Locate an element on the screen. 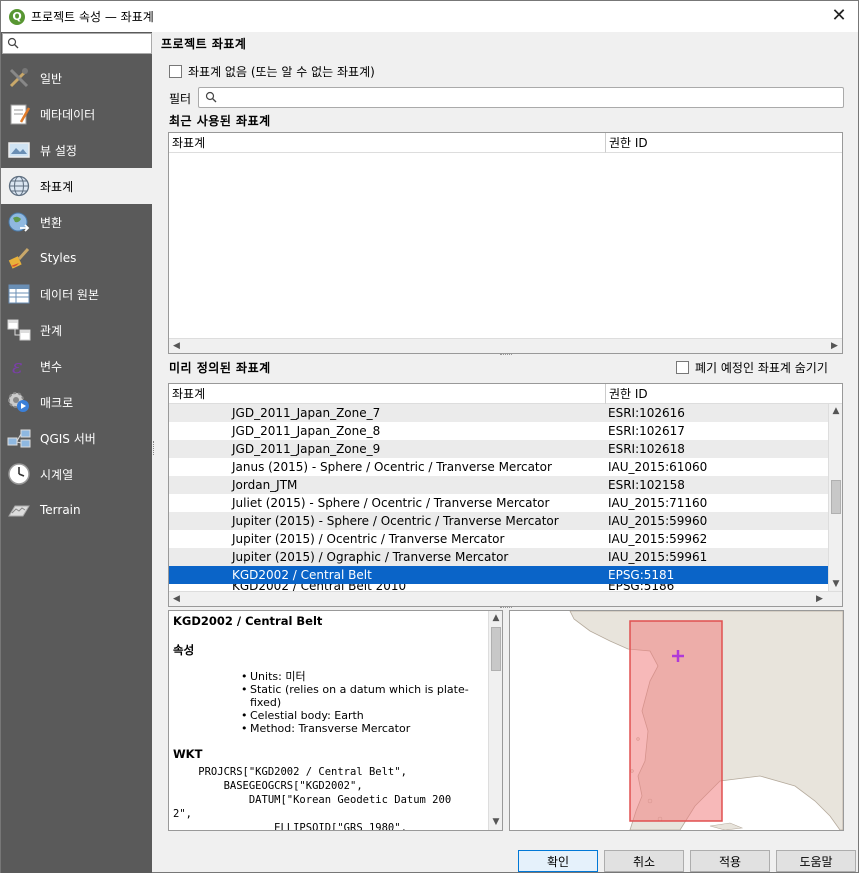 This screenshot has height=873, width=859. sidebar-item-relations: 관계 is located at coordinates (76, 330).